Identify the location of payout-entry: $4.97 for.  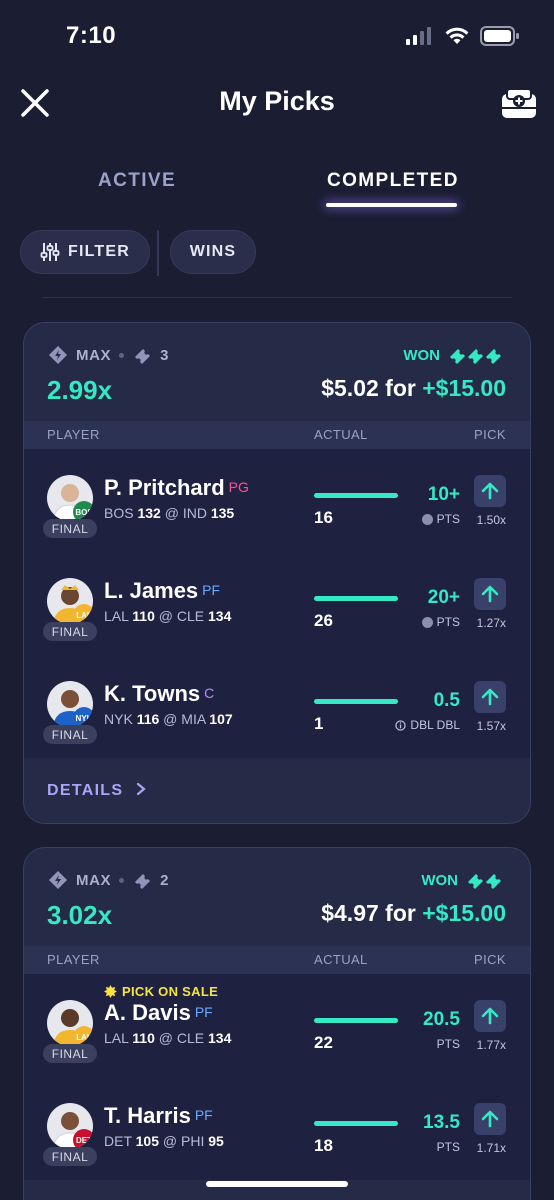
(368, 913).